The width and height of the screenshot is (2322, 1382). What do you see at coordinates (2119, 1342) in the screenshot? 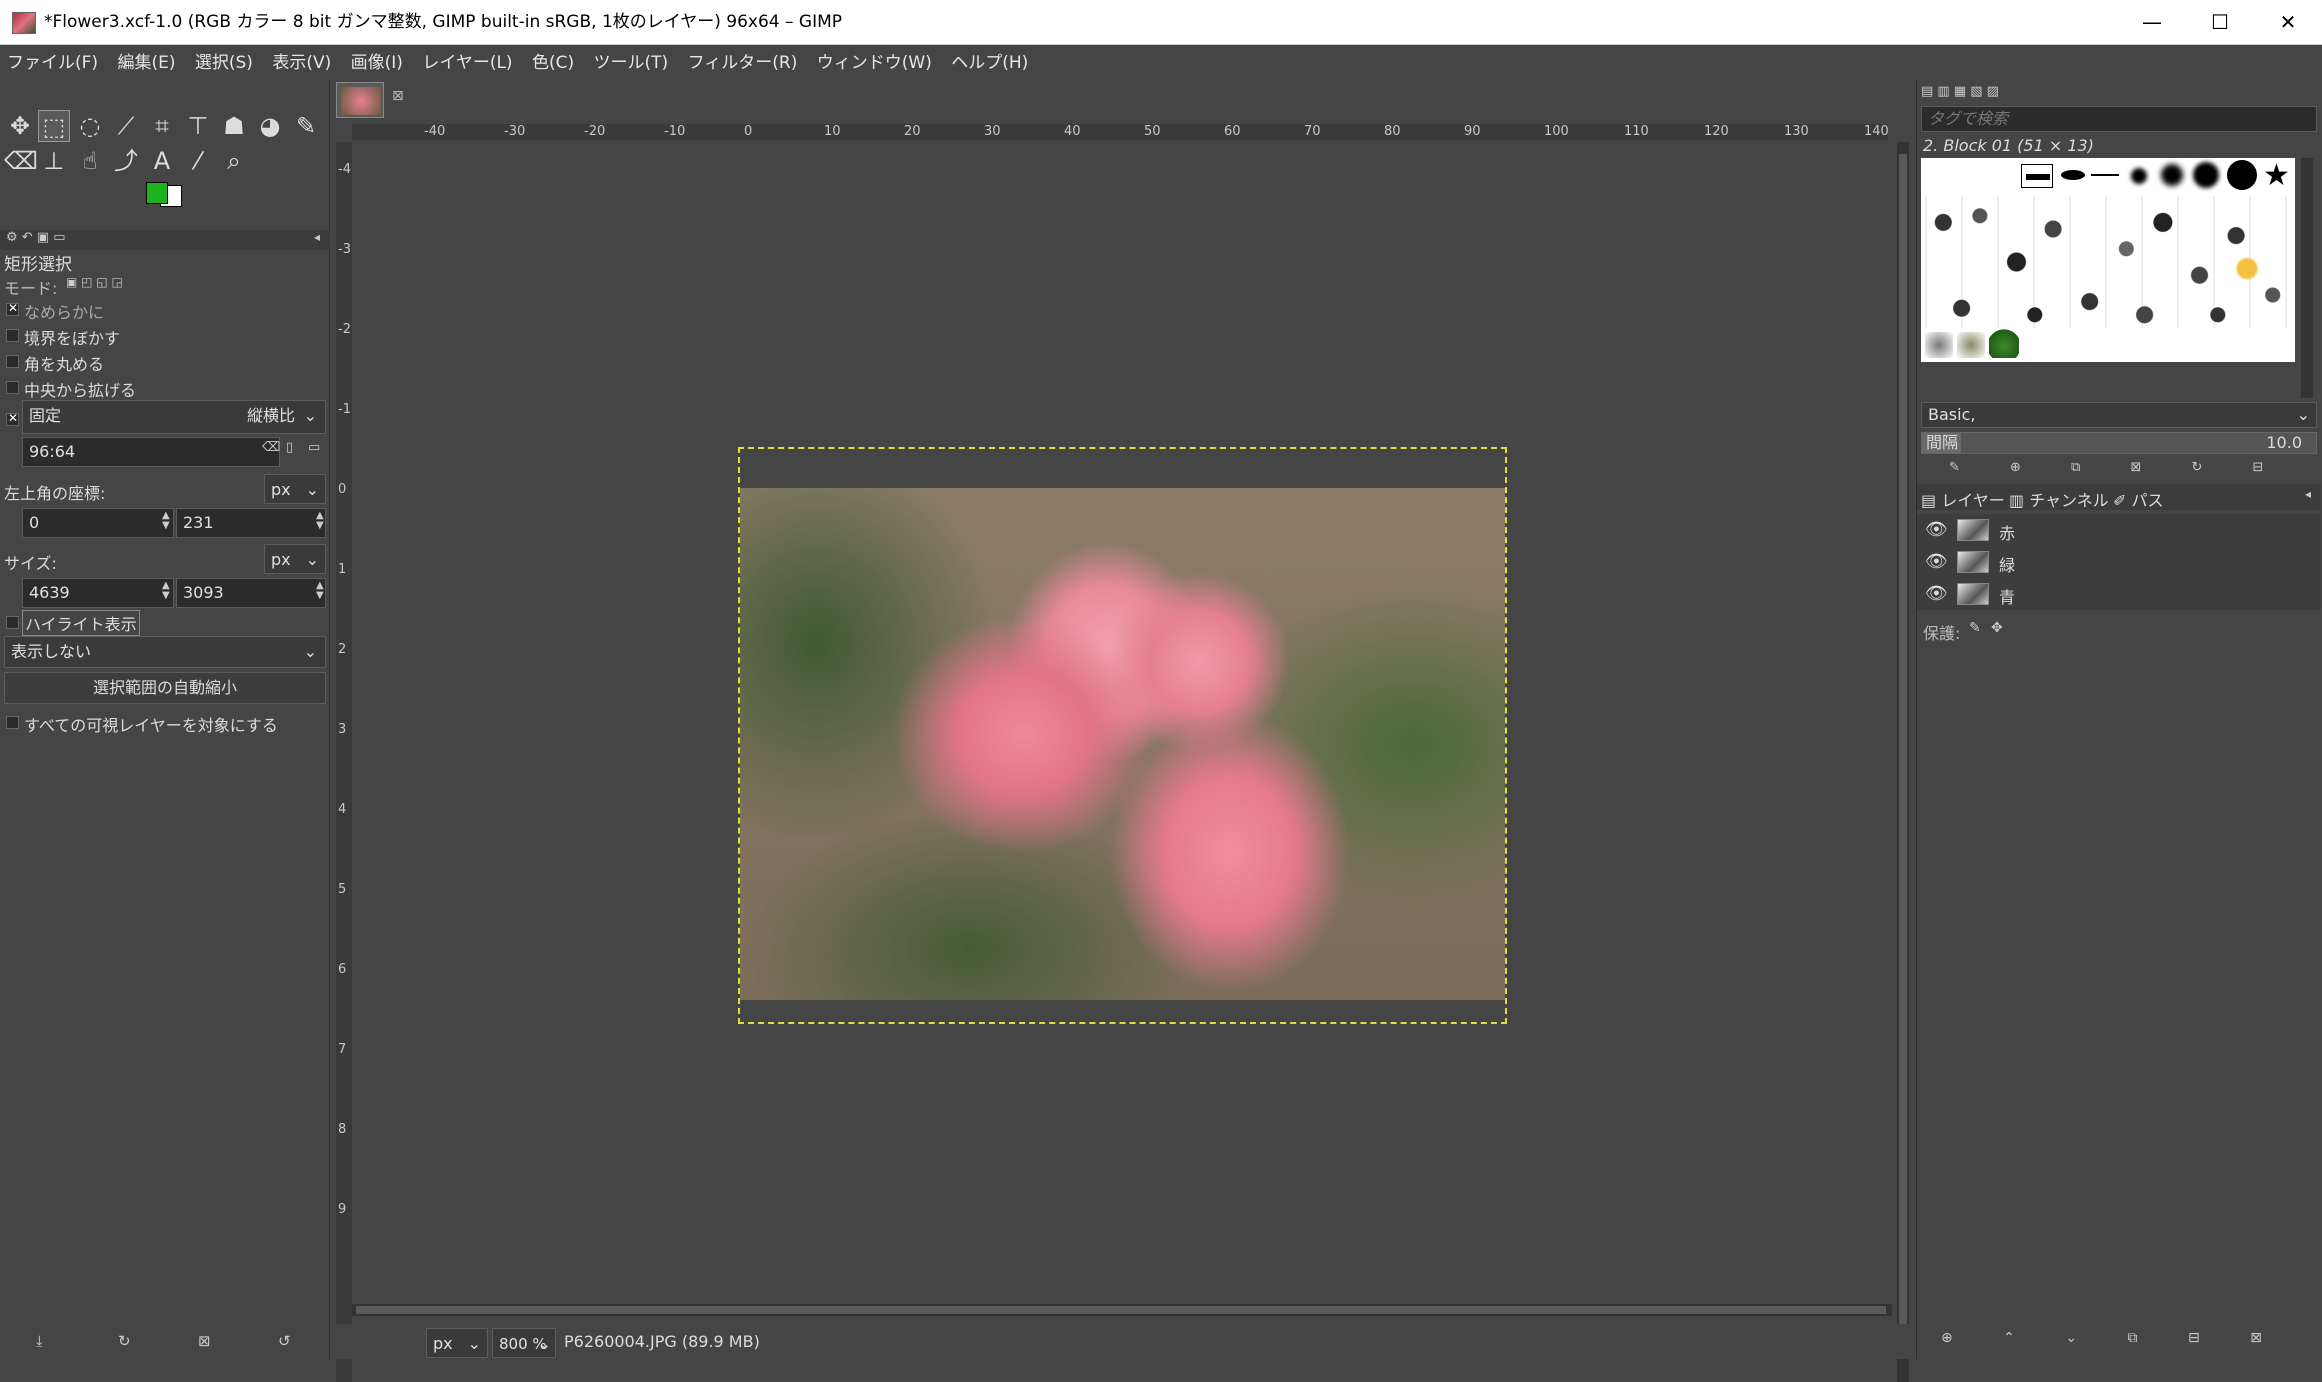
I see `layers-actions-bar: ⊕ ⌃ ⌄ ⧉ ⊟ ⊠` at bounding box center [2119, 1342].